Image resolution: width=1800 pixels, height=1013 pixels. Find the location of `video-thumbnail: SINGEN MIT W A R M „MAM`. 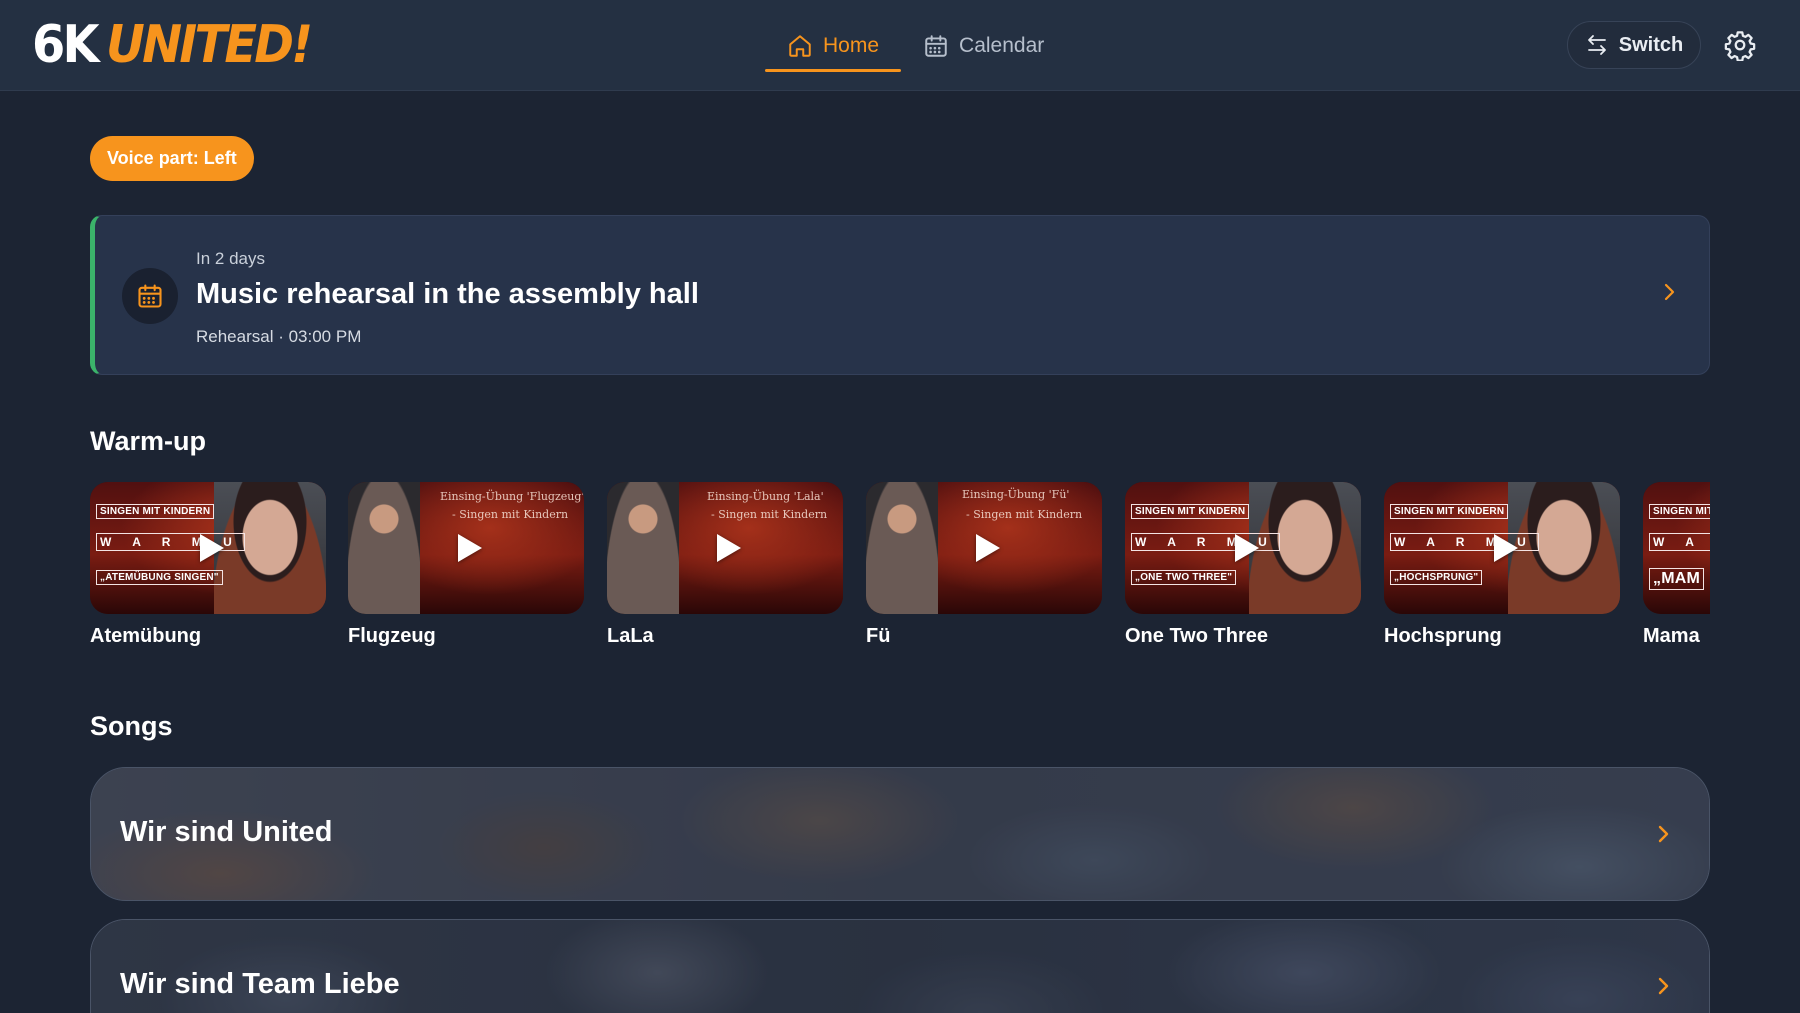

video-thumbnail: SINGEN MIT W A R M „MAM is located at coordinates (1676, 548).